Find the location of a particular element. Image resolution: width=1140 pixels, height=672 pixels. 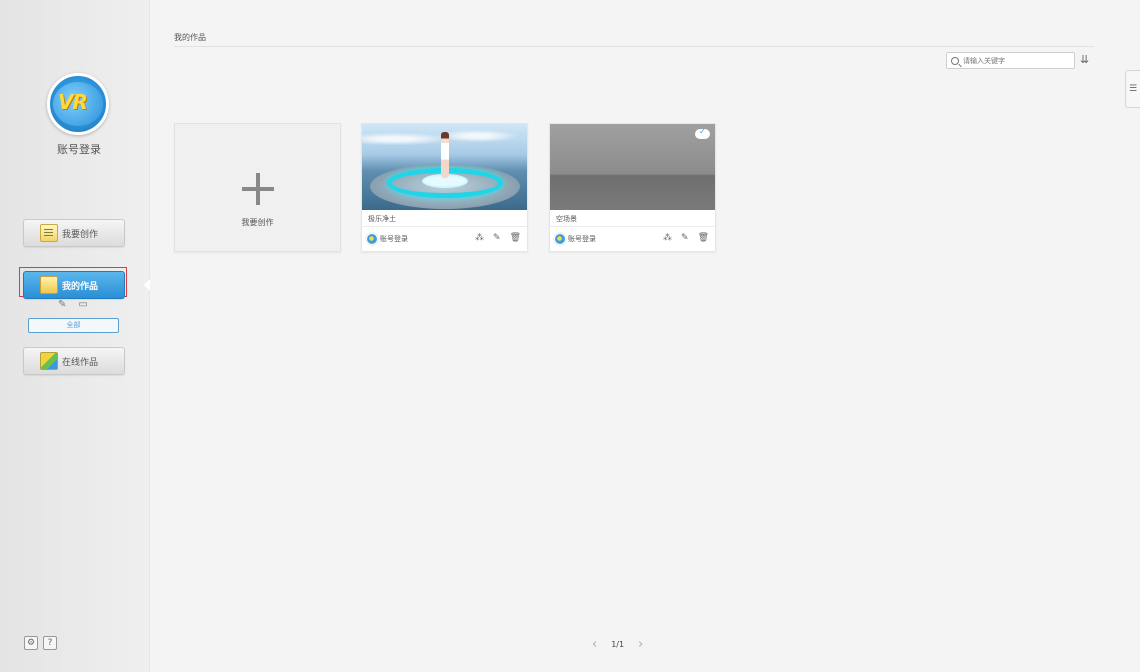

prev-page-icon: ‹ is located at coordinates (594, 644).